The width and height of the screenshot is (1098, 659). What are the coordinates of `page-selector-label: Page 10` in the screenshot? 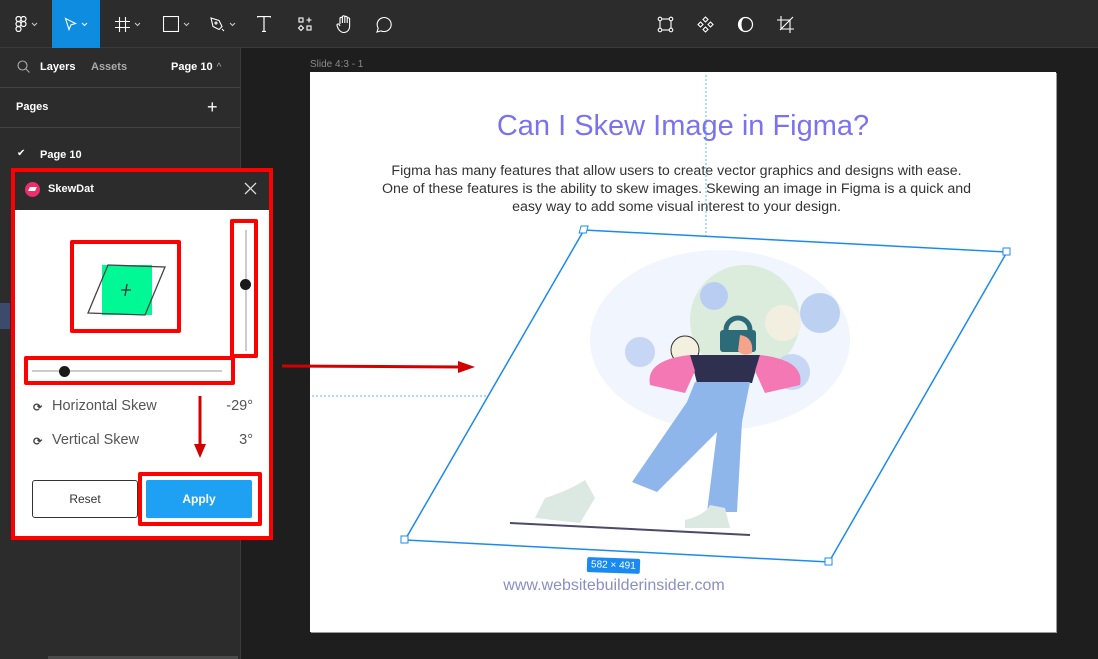 It's located at (192, 67).